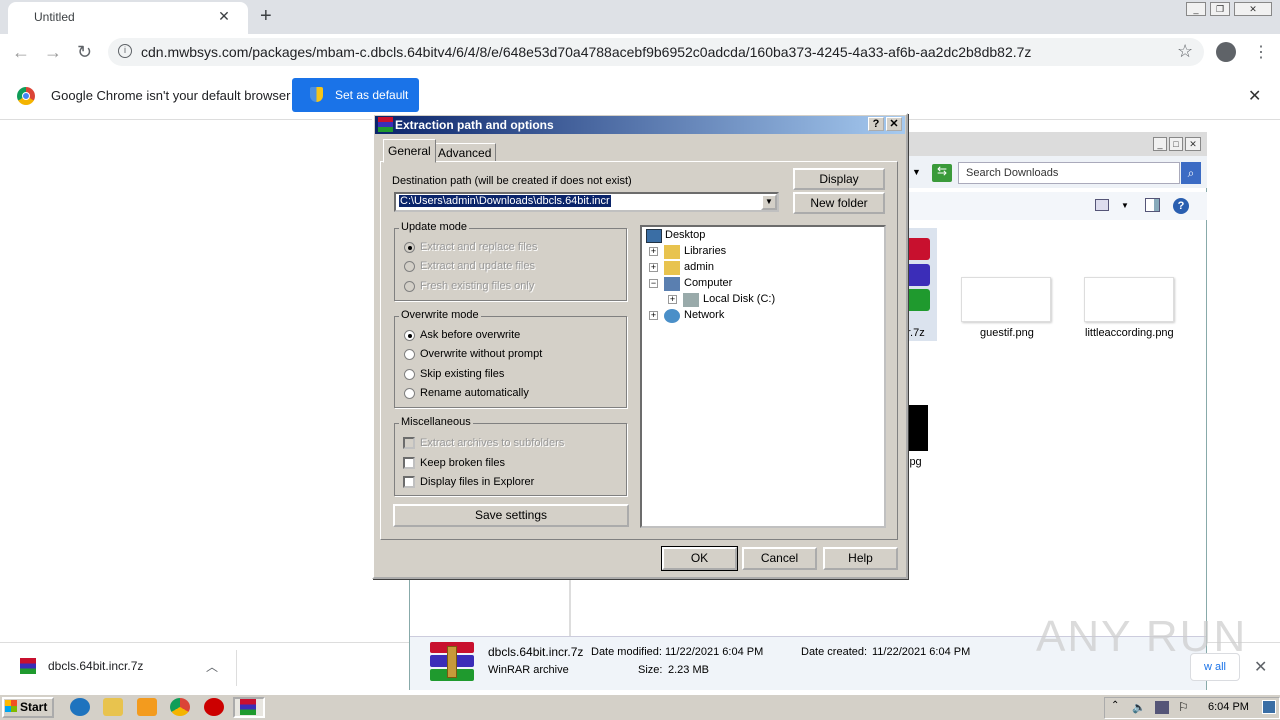  Describe the element at coordinates (839, 203) in the screenshot. I see `new-folder-button: New folder` at that location.